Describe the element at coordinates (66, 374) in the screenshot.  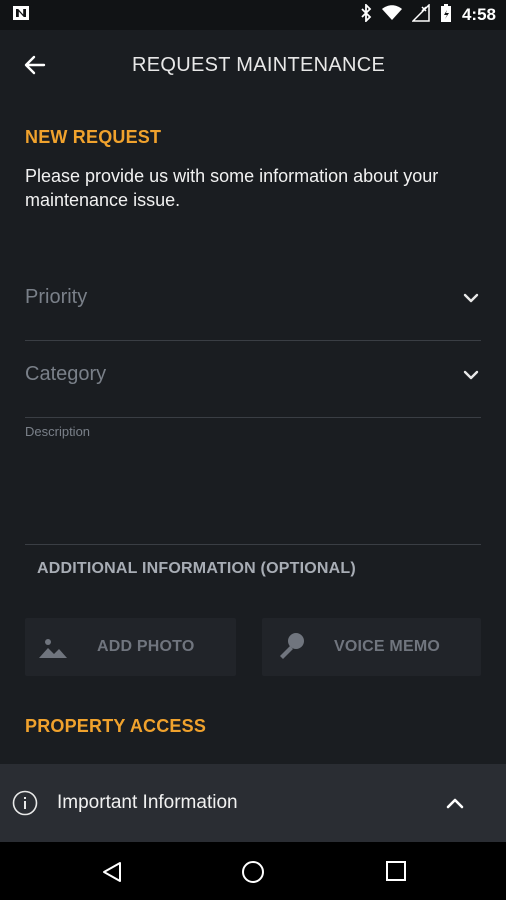
I see `category-label: Category` at that location.